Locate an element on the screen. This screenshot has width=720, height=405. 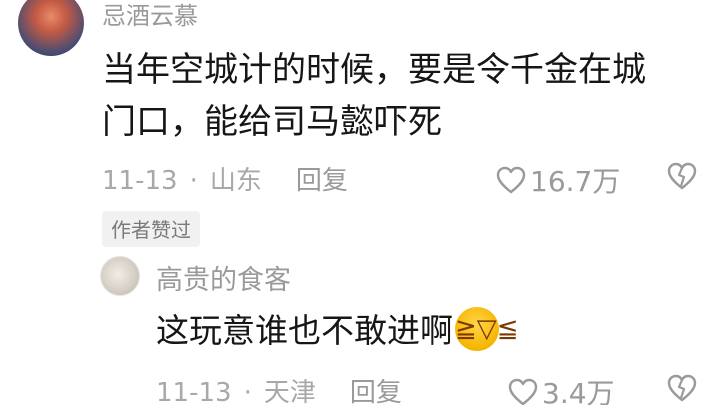
laughing-crying-emoji-icon: ≧▽≦ is located at coordinates (487, 328).